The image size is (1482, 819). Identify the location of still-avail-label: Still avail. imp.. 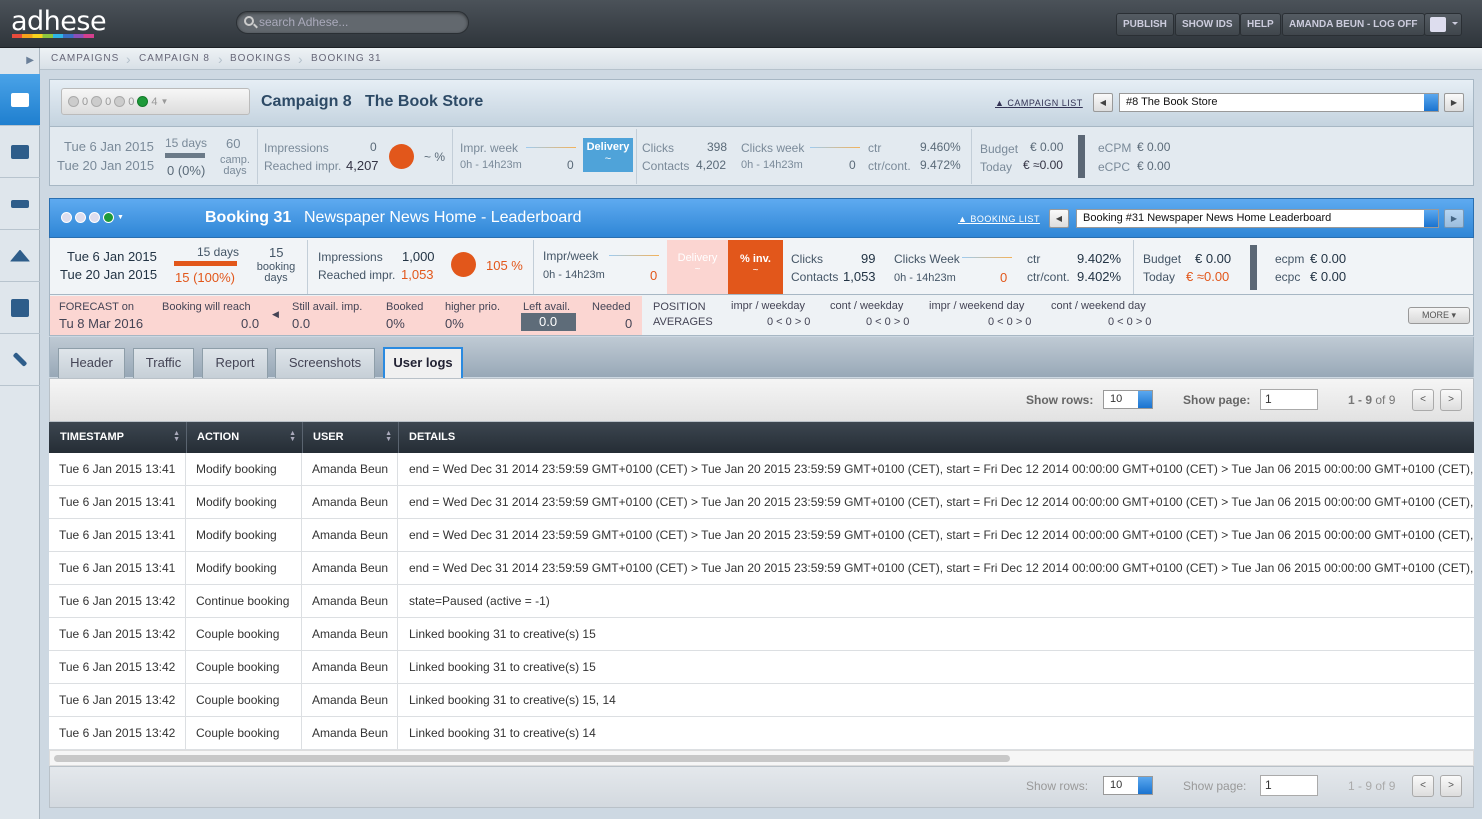
(327, 307).